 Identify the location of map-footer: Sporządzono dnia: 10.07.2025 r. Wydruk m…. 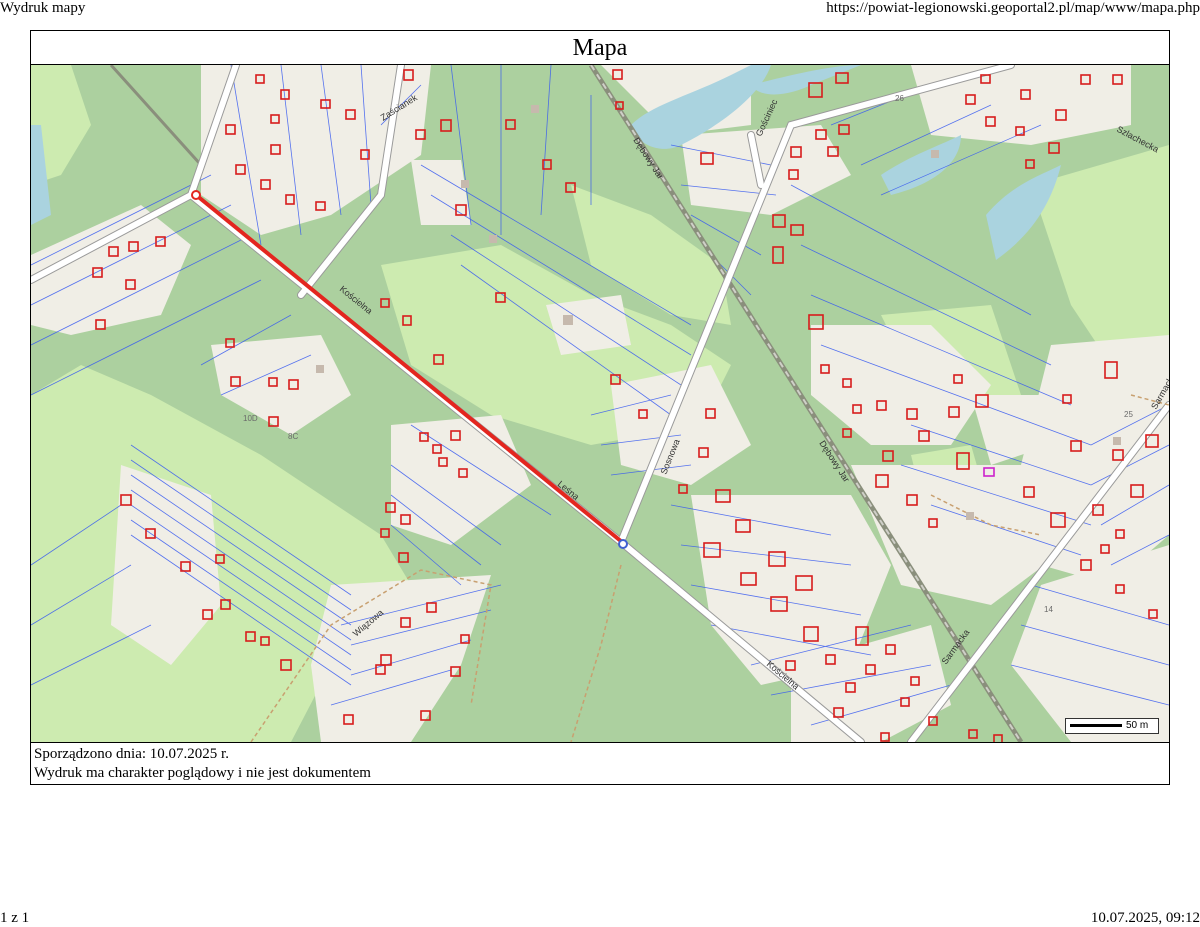
(600, 763).